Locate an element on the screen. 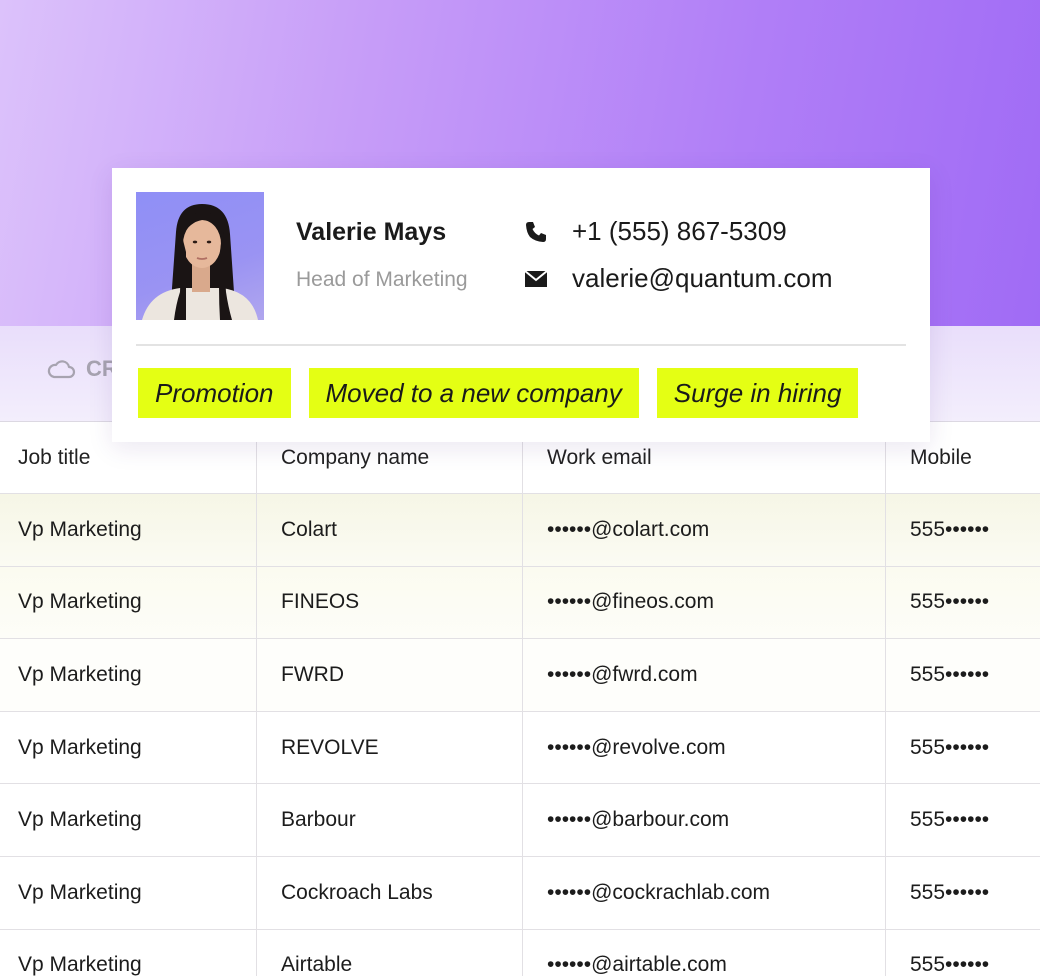  email-cell: ••••••@fineos.com is located at coordinates (704, 602).